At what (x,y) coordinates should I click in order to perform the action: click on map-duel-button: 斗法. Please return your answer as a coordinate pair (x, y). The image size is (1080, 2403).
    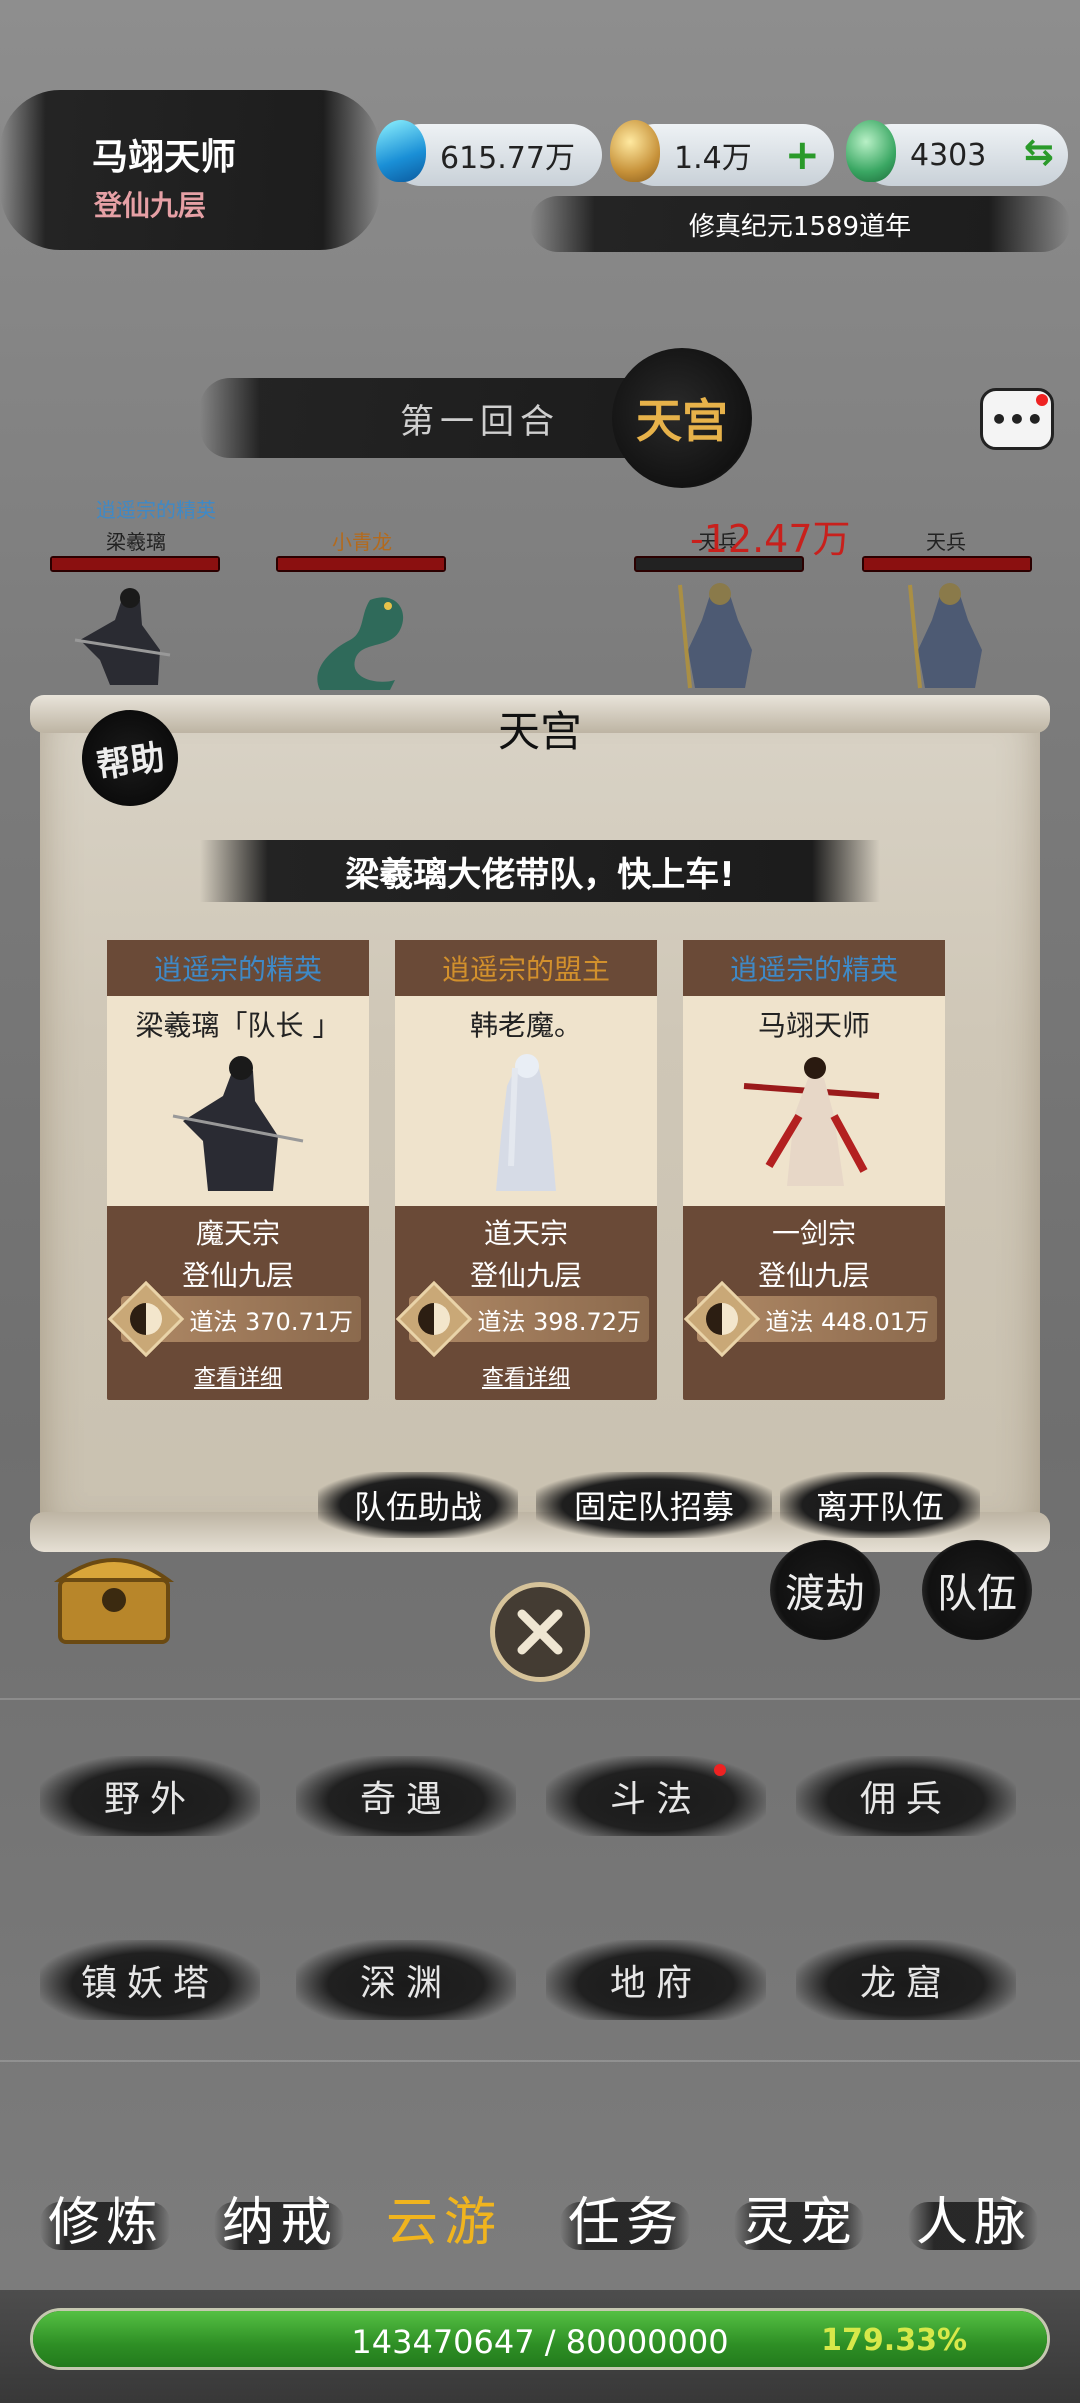
    Looking at the image, I should click on (656, 1796).